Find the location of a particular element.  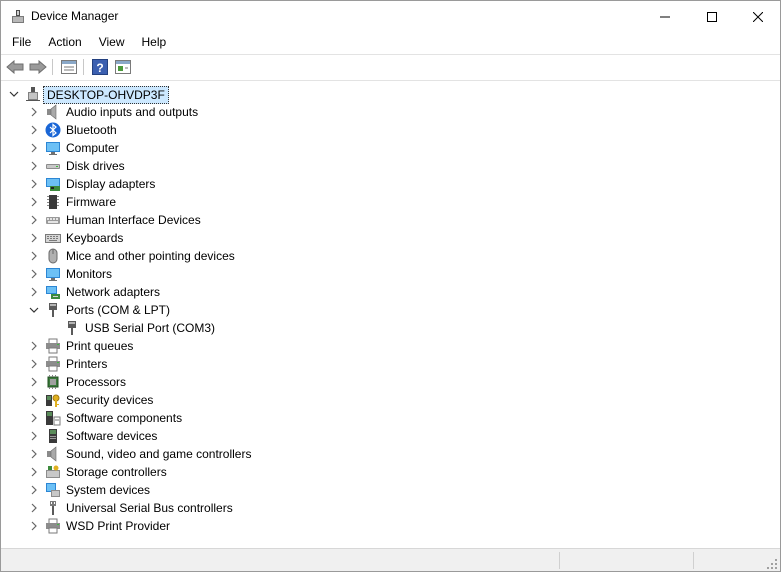

tree-item-label: Computer is located at coordinates (92, 148).